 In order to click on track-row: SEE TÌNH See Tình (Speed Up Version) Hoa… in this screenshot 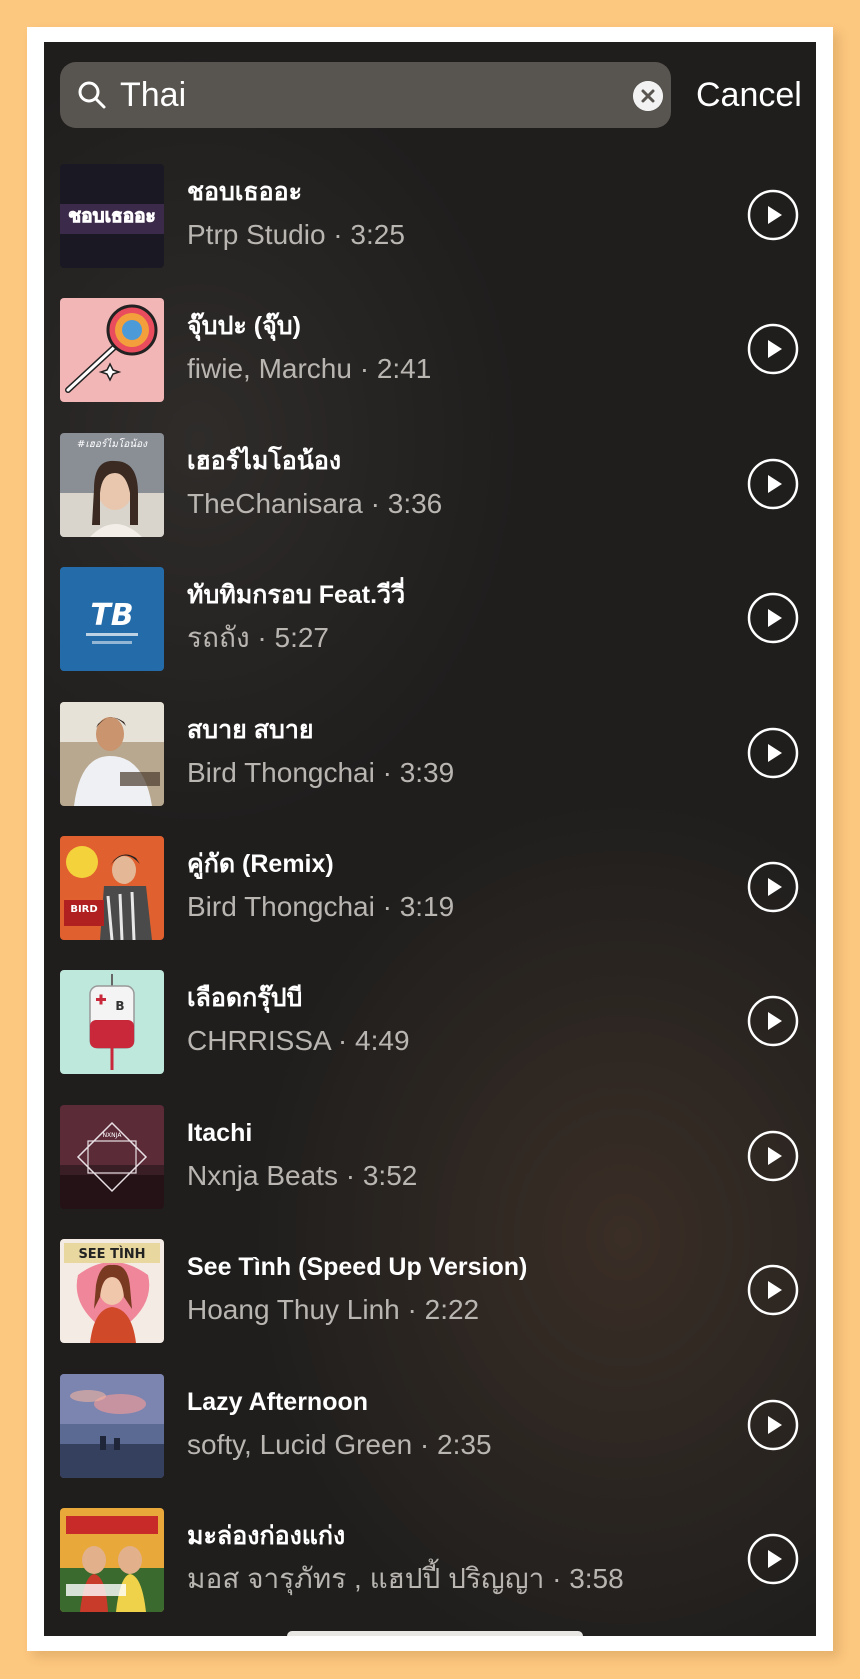, I will do `click(430, 1304)`.